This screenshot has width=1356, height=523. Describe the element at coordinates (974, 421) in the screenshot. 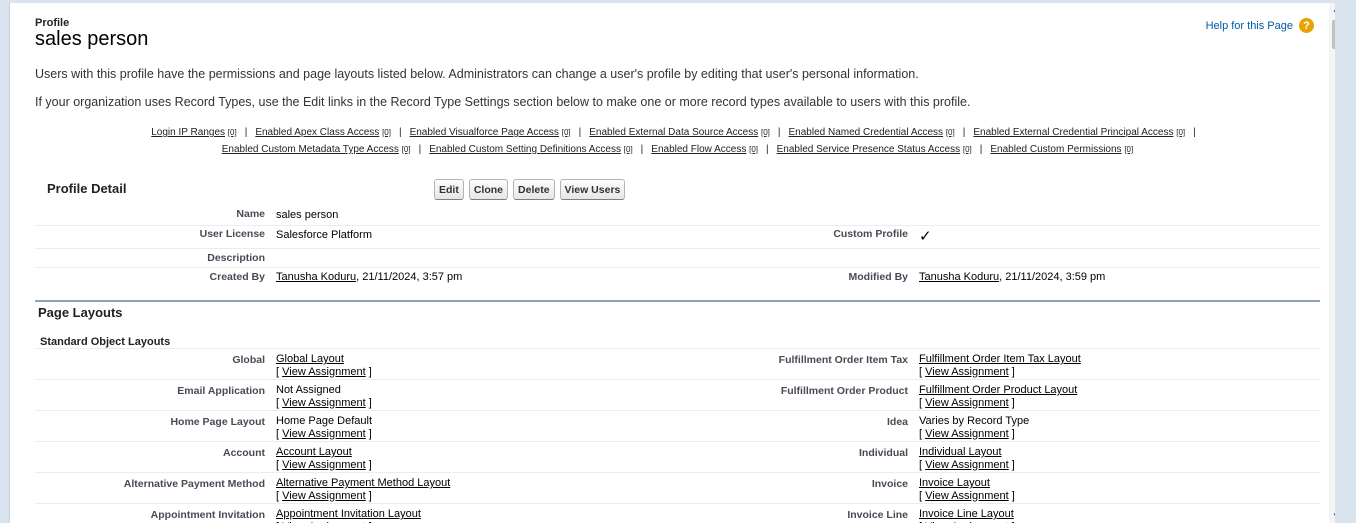

I see `layout-text: Varies by Record Type` at that location.